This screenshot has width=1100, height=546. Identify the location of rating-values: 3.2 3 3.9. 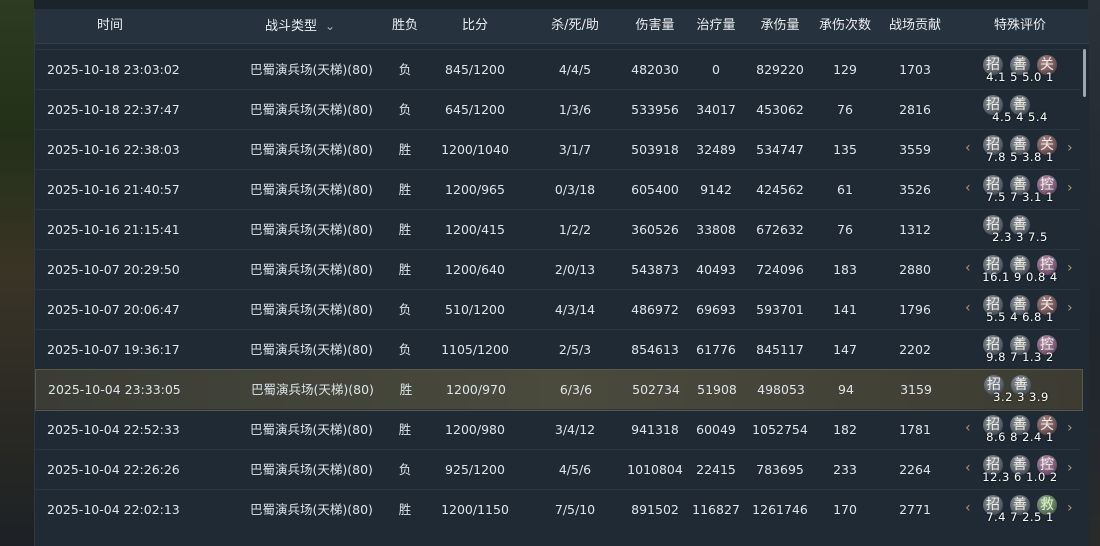
(1021, 397).